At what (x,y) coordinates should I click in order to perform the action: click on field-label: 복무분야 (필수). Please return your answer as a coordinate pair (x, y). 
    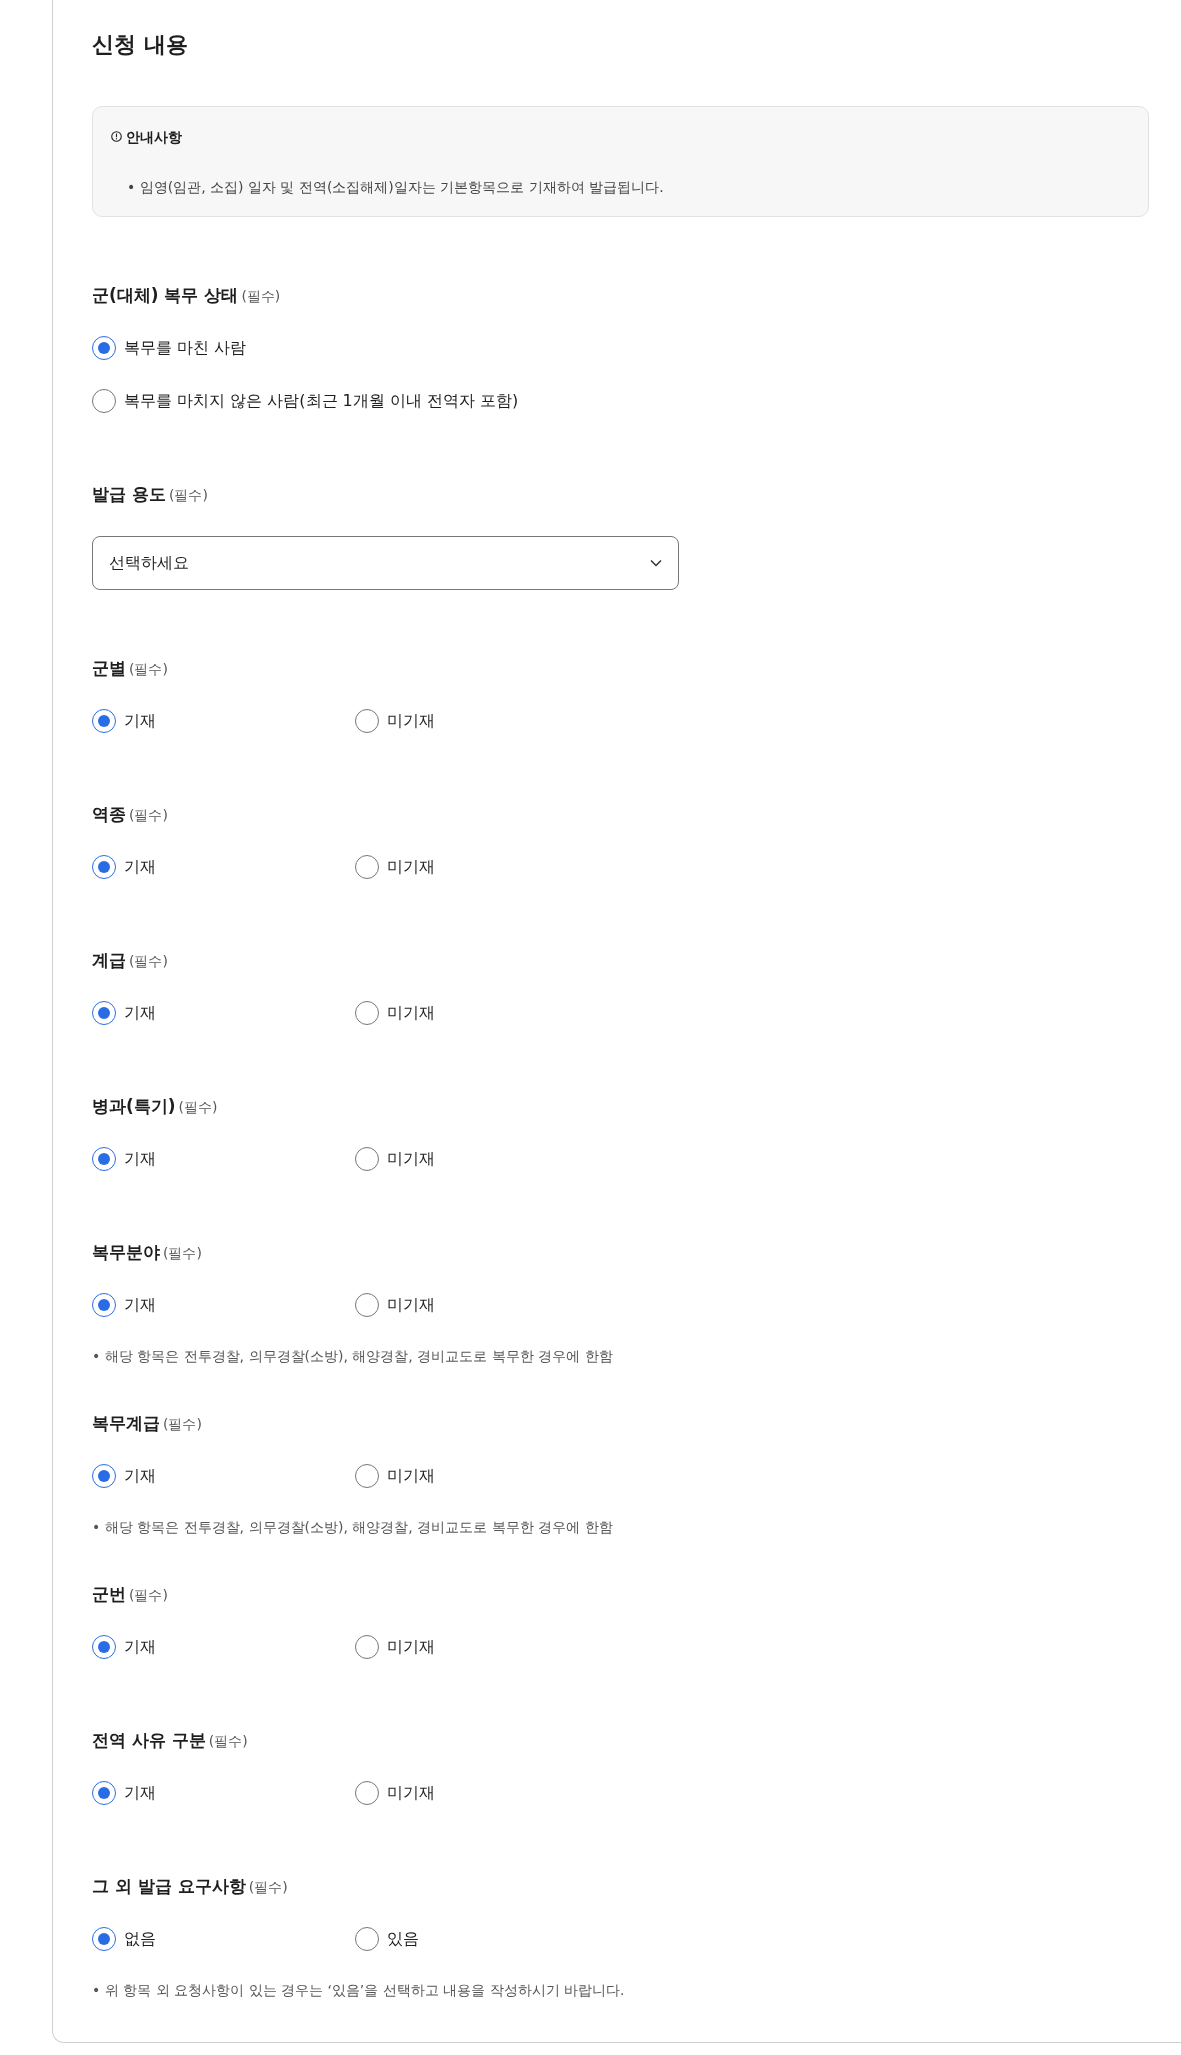
    Looking at the image, I should click on (147, 1252).